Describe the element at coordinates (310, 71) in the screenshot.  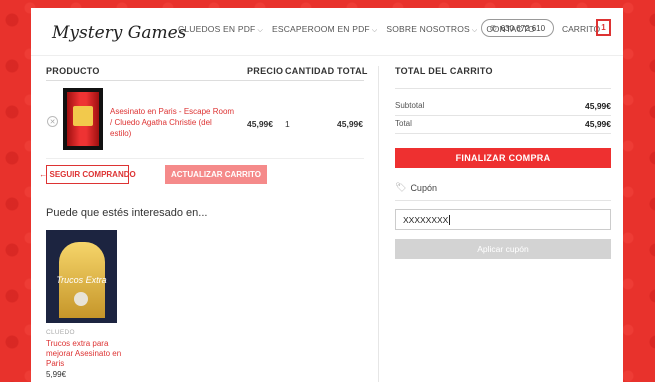
I see `col-header-quantity: CANTIDAD` at that location.